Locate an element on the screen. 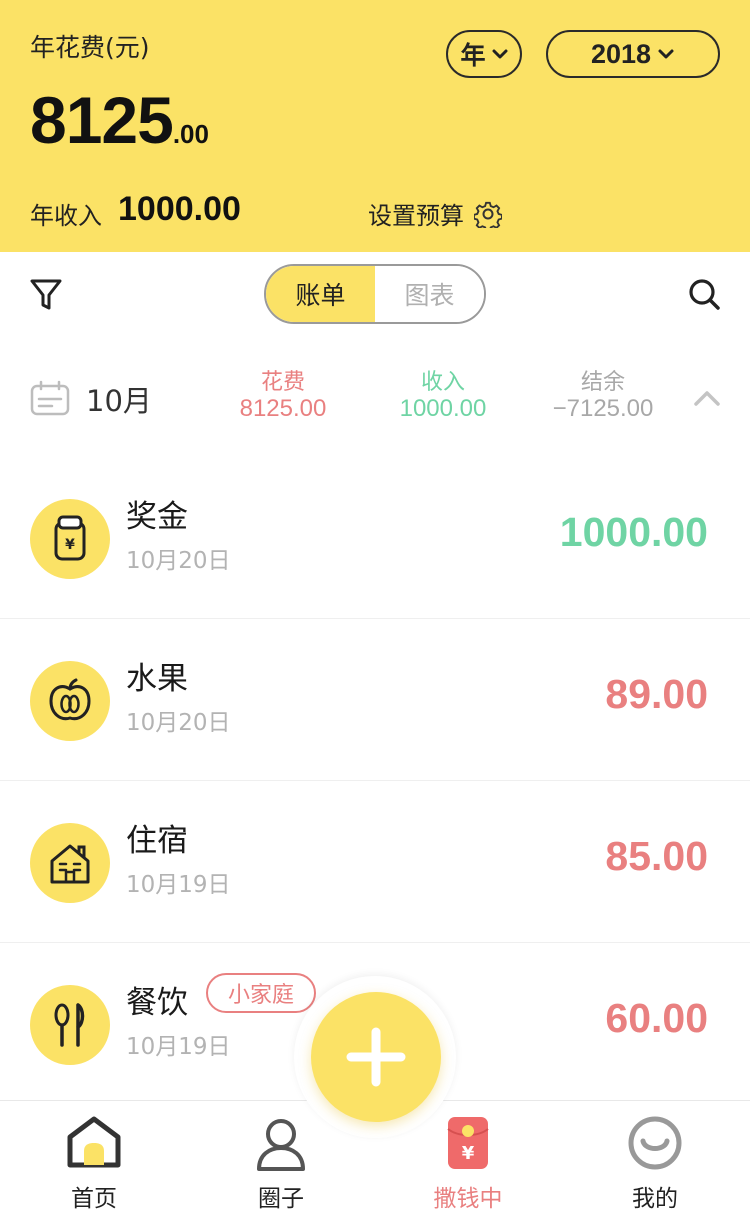 The width and height of the screenshot is (750, 1220). set-budget-button: 设置预算 is located at coordinates (435, 213).